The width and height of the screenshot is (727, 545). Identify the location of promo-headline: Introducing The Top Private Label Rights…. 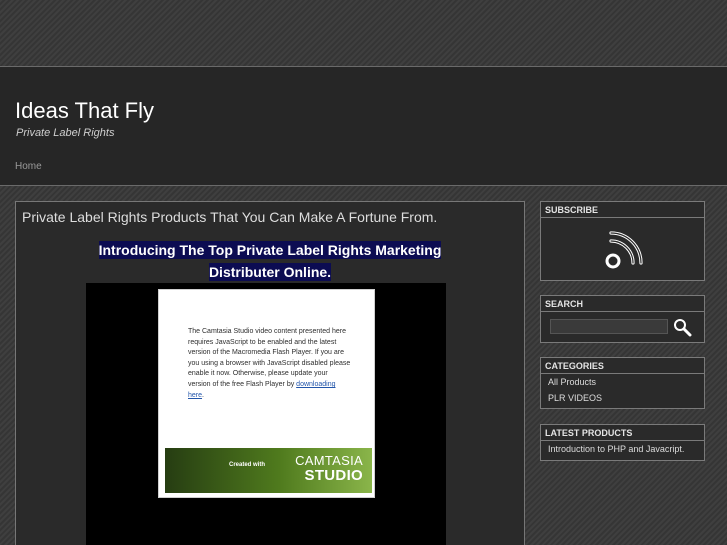
(270, 261).